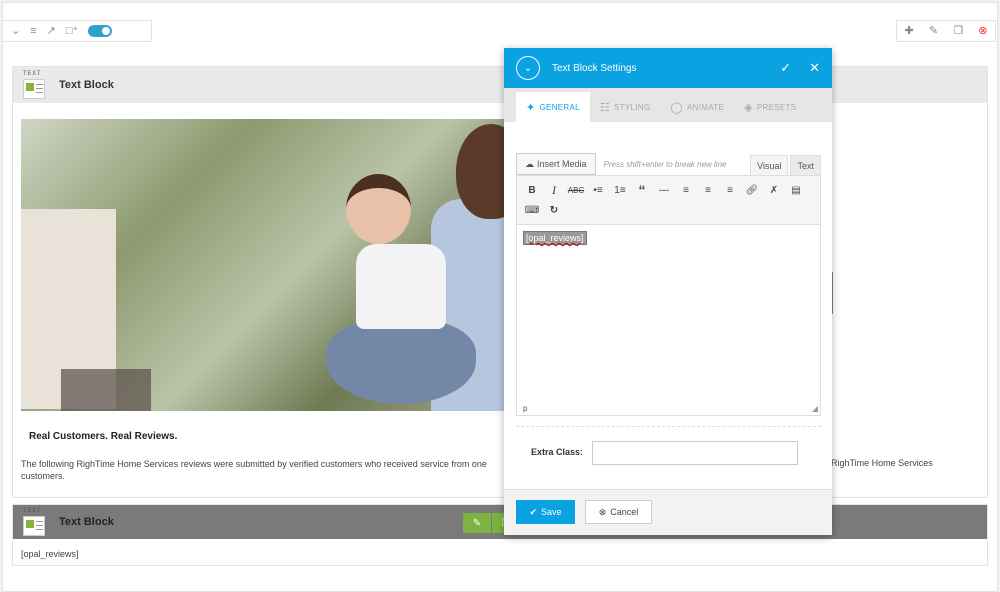 The width and height of the screenshot is (1000, 592). What do you see at coordinates (668, 426) in the screenshot?
I see `divider` at bounding box center [668, 426].